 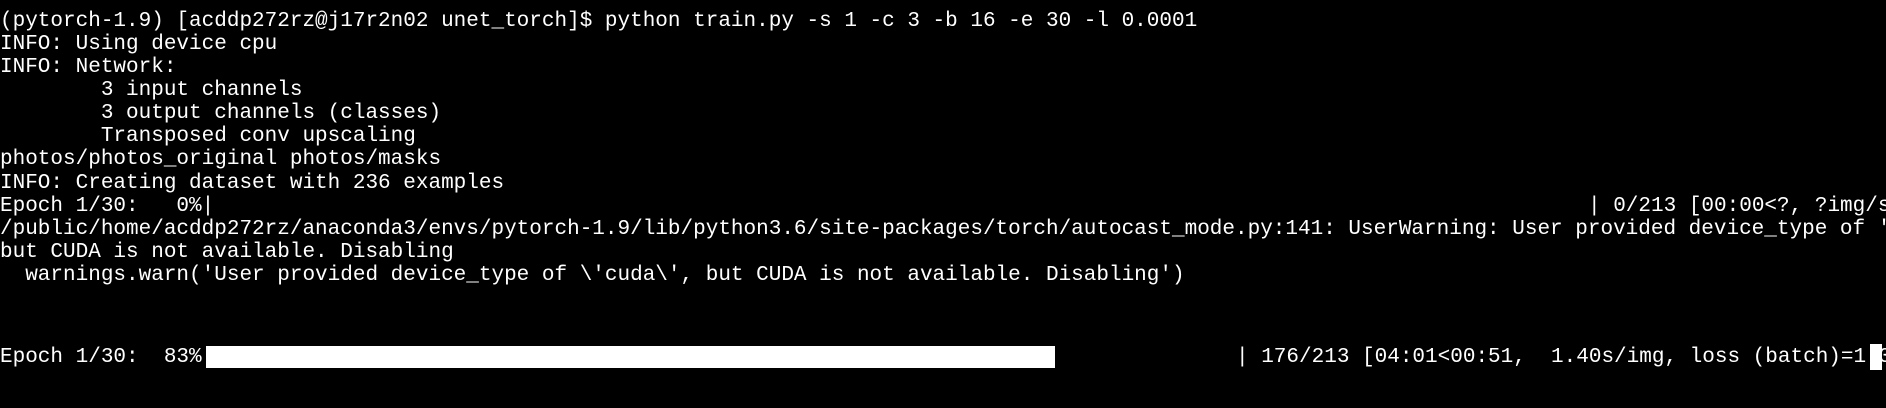 I want to click on progress-bar, so click(x=720, y=357).